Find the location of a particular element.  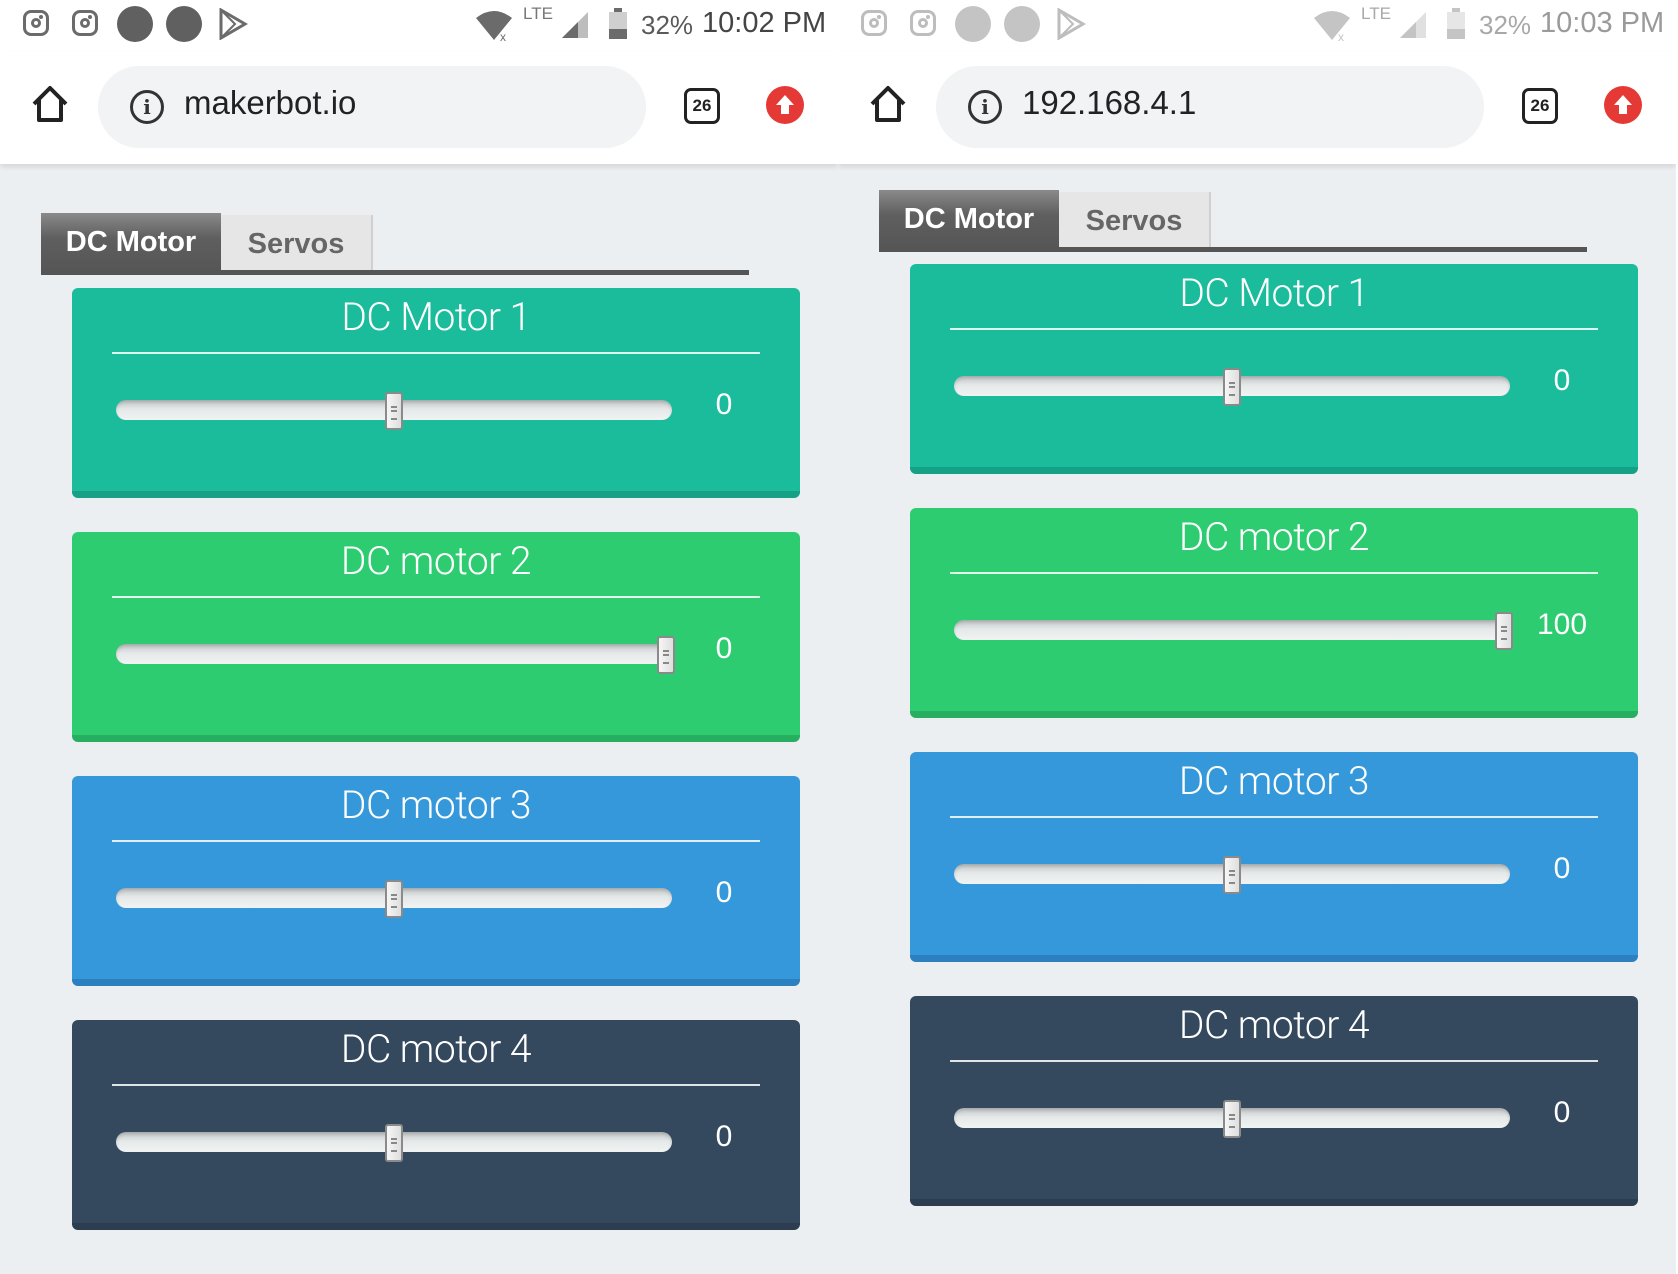

url-text: 192.168.4.1 is located at coordinates (1109, 102).